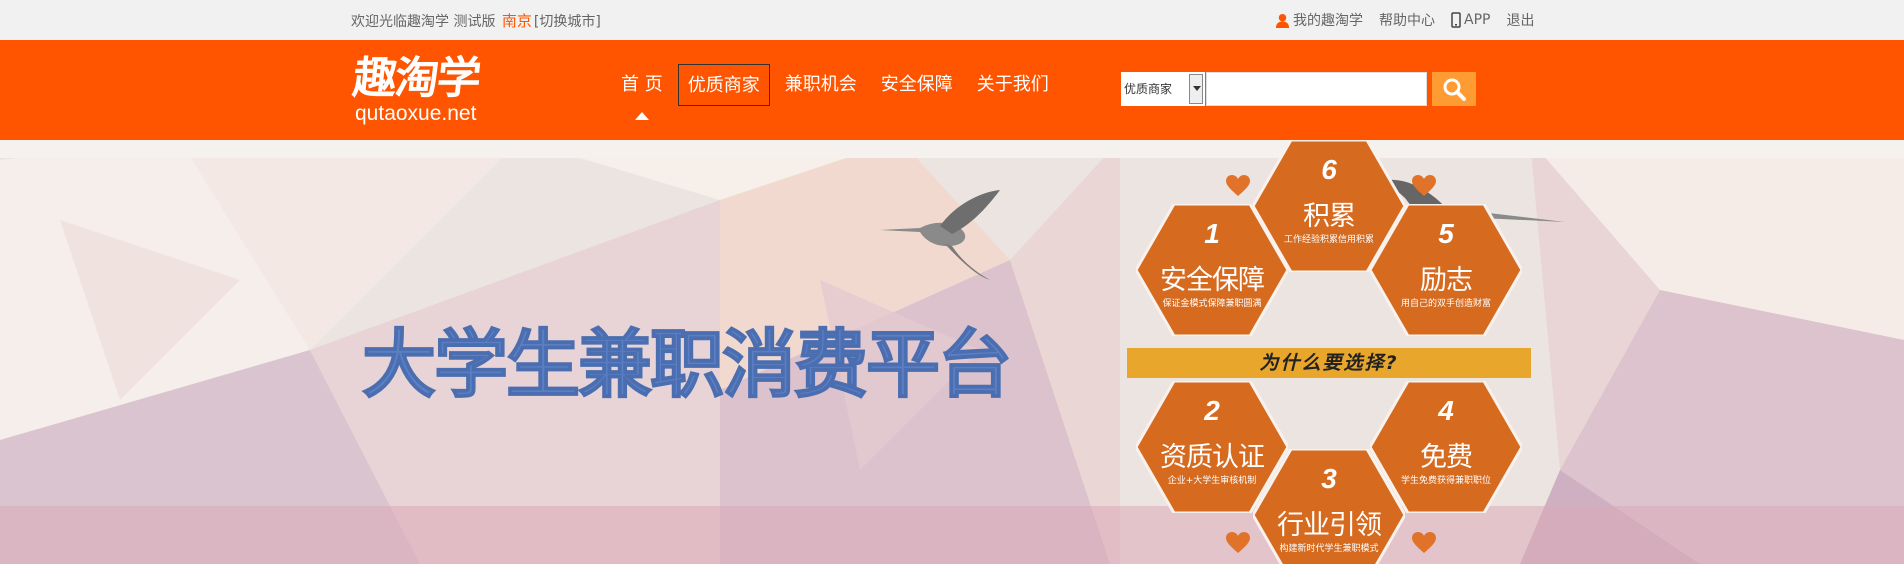  I want to click on site-logo: 趣淘学 qutaoxue.net, so click(425, 90).